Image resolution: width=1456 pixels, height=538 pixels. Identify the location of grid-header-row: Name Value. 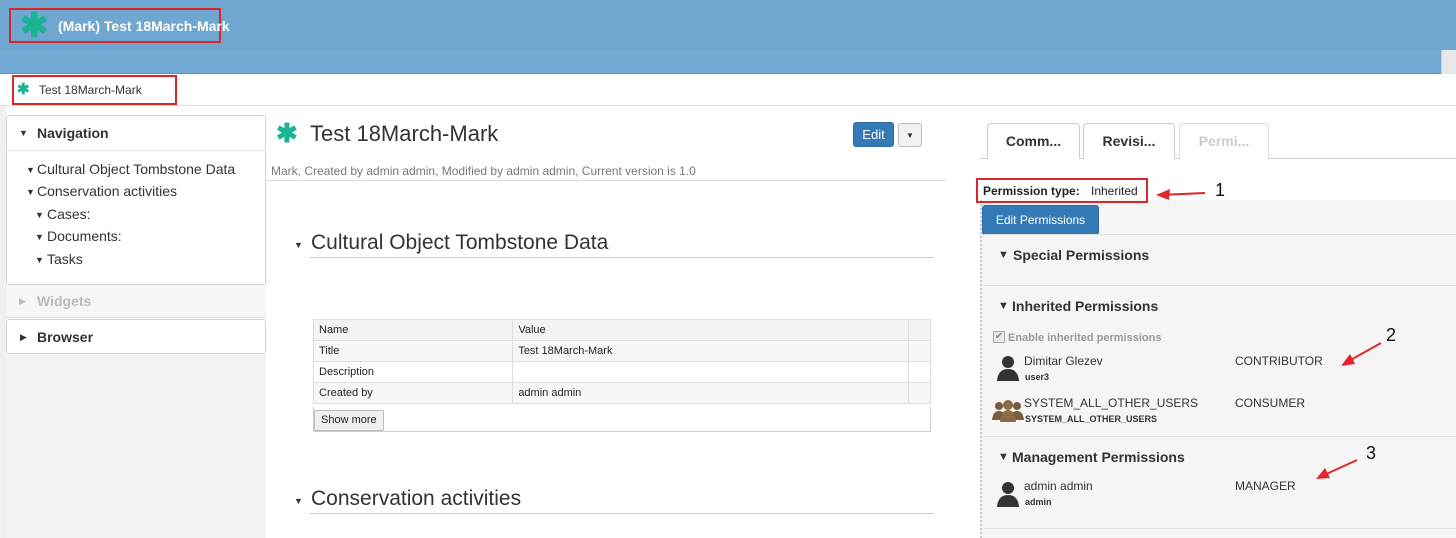
(622, 330).